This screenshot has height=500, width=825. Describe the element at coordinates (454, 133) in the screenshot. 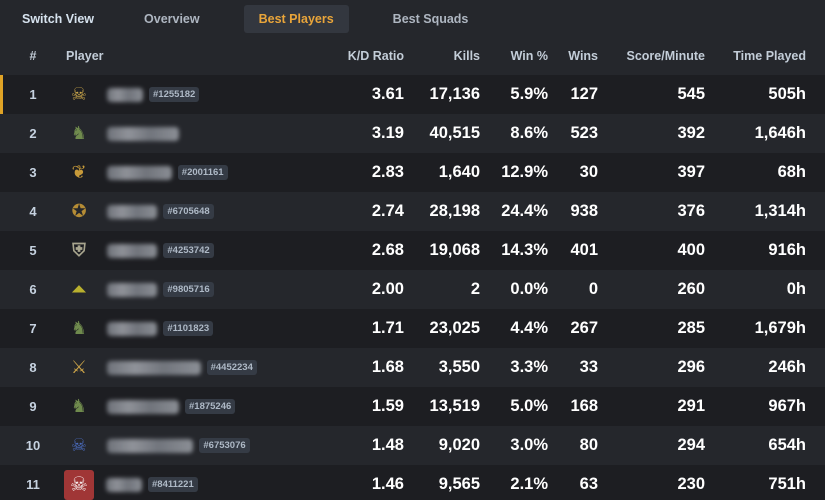

I see `kills-cell: 40,515` at that location.